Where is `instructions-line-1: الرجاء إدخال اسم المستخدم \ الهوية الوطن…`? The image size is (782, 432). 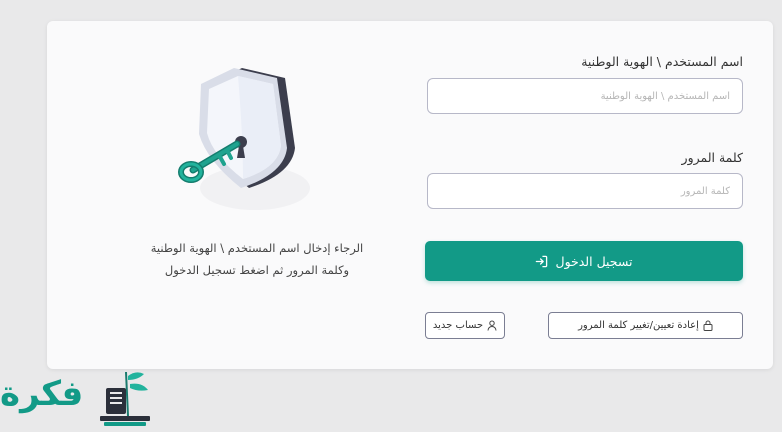
instructions-line-1: الرجاء إدخال اسم المستخدم \ الهوية الوطن… is located at coordinates (257, 248).